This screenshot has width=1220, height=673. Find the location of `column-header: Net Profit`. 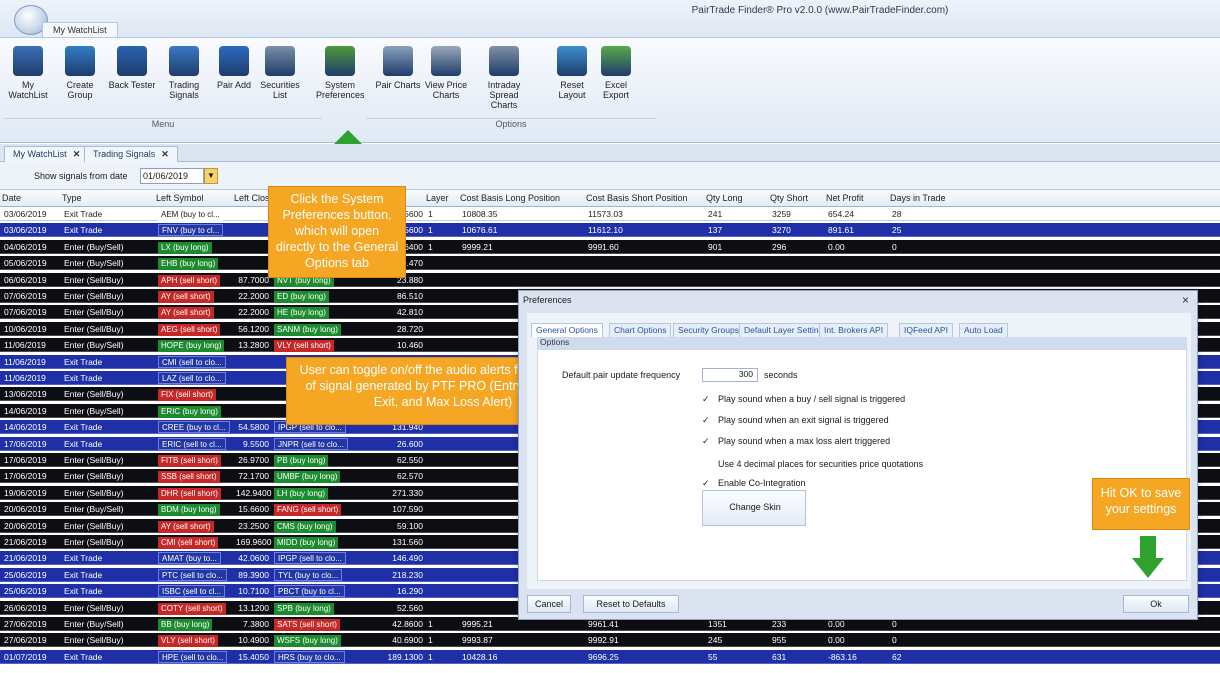

column-header: Net Profit is located at coordinates (845, 198).